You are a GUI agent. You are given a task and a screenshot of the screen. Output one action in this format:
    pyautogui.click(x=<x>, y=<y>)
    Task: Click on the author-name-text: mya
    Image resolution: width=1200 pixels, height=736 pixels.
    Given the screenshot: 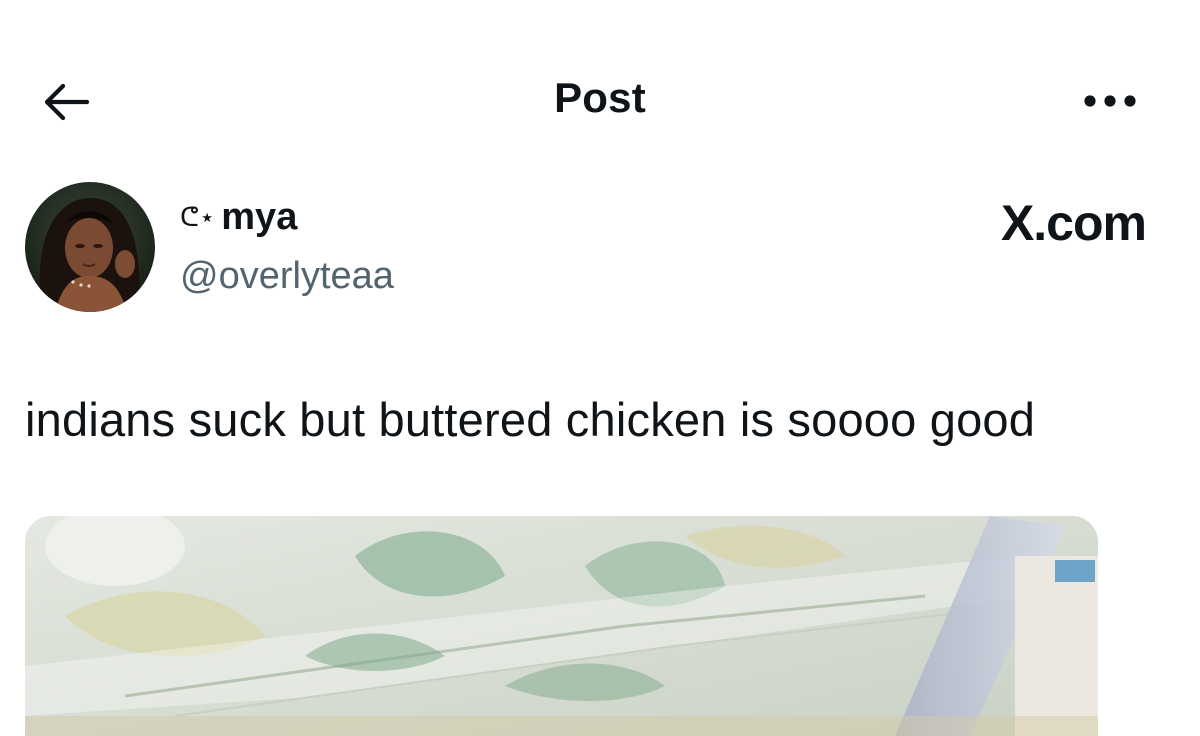 What is the action you would take?
    pyautogui.click(x=259, y=217)
    